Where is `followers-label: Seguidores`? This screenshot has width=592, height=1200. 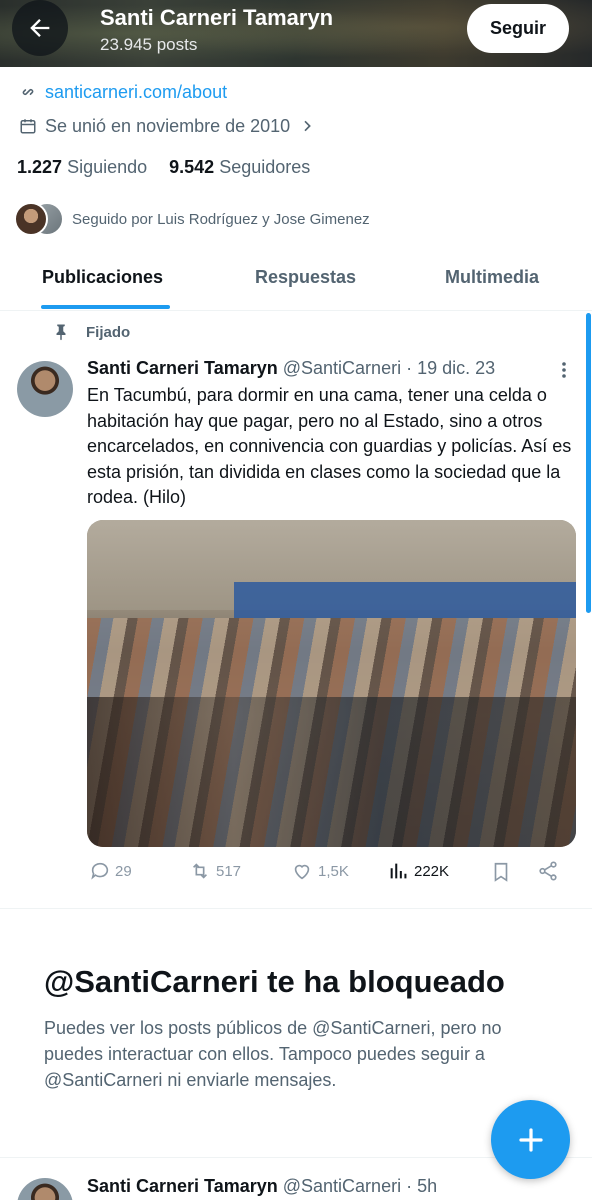
followers-label: Seguidores is located at coordinates (265, 167).